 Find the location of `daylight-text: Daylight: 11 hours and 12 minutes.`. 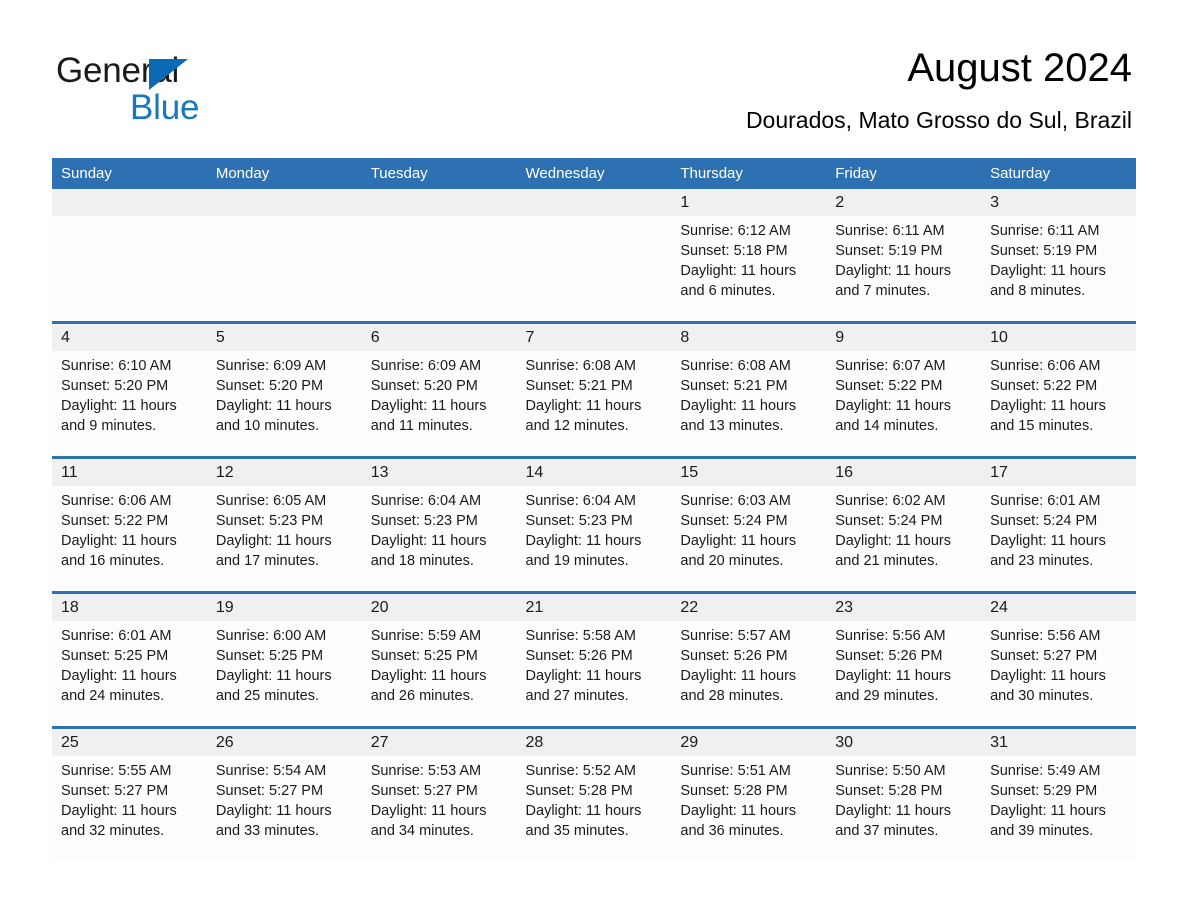

daylight-text: Daylight: 11 hours and 12 minutes. is located at coordinates (583, 416).